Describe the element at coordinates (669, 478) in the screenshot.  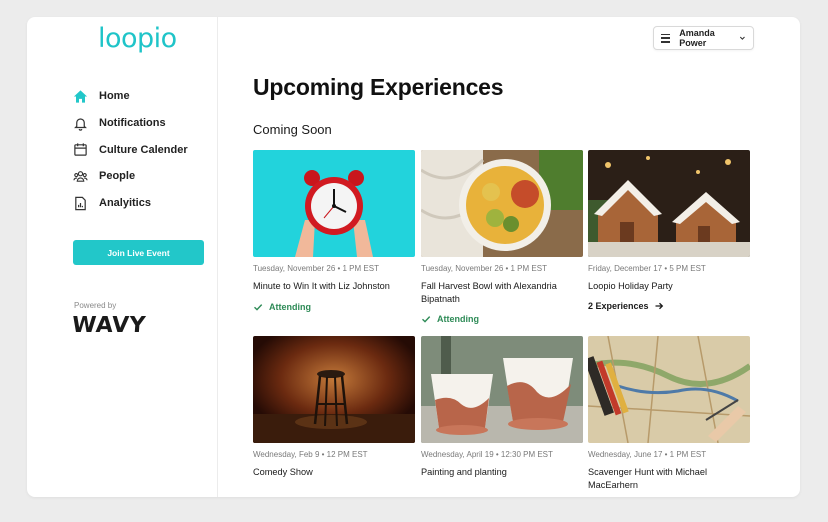
I see `card-title: Scavenger Hunt with Michael MacEarhern` at that location.